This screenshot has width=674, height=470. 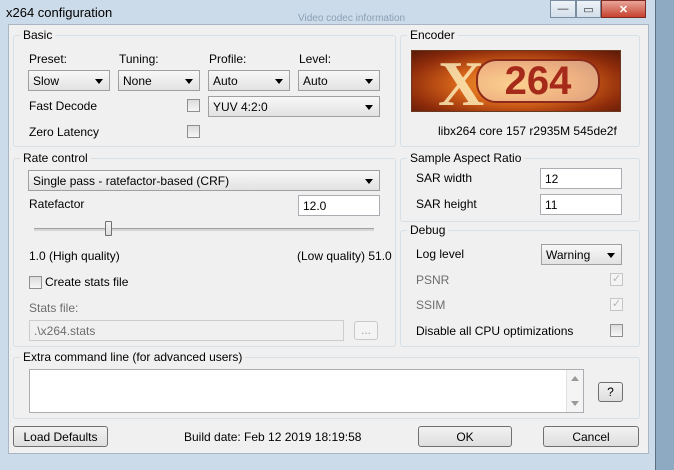 I want to click on minimize-button: —, so click(x=563, y=9).